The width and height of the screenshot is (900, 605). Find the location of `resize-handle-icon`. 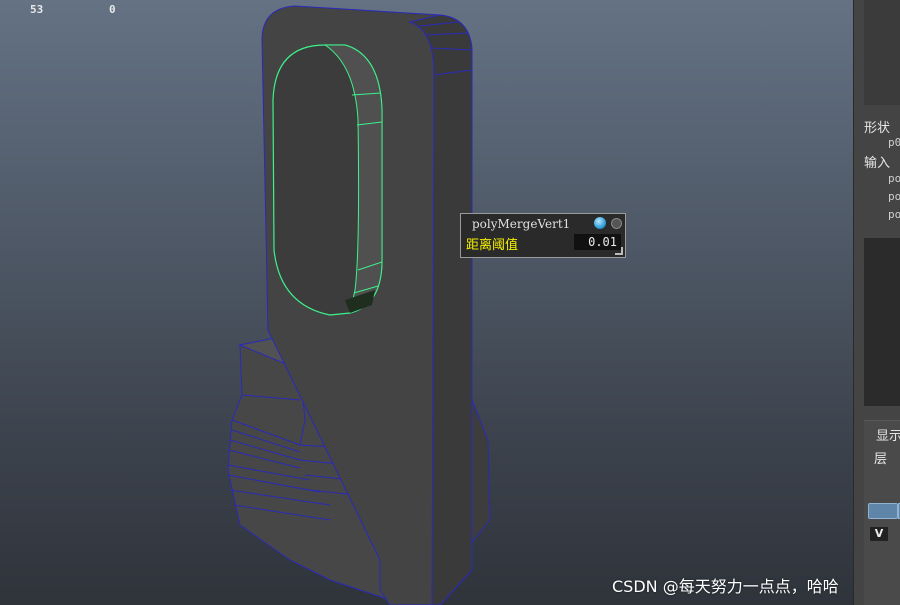

resize-handle-icon is located at coordinates (619, 251).